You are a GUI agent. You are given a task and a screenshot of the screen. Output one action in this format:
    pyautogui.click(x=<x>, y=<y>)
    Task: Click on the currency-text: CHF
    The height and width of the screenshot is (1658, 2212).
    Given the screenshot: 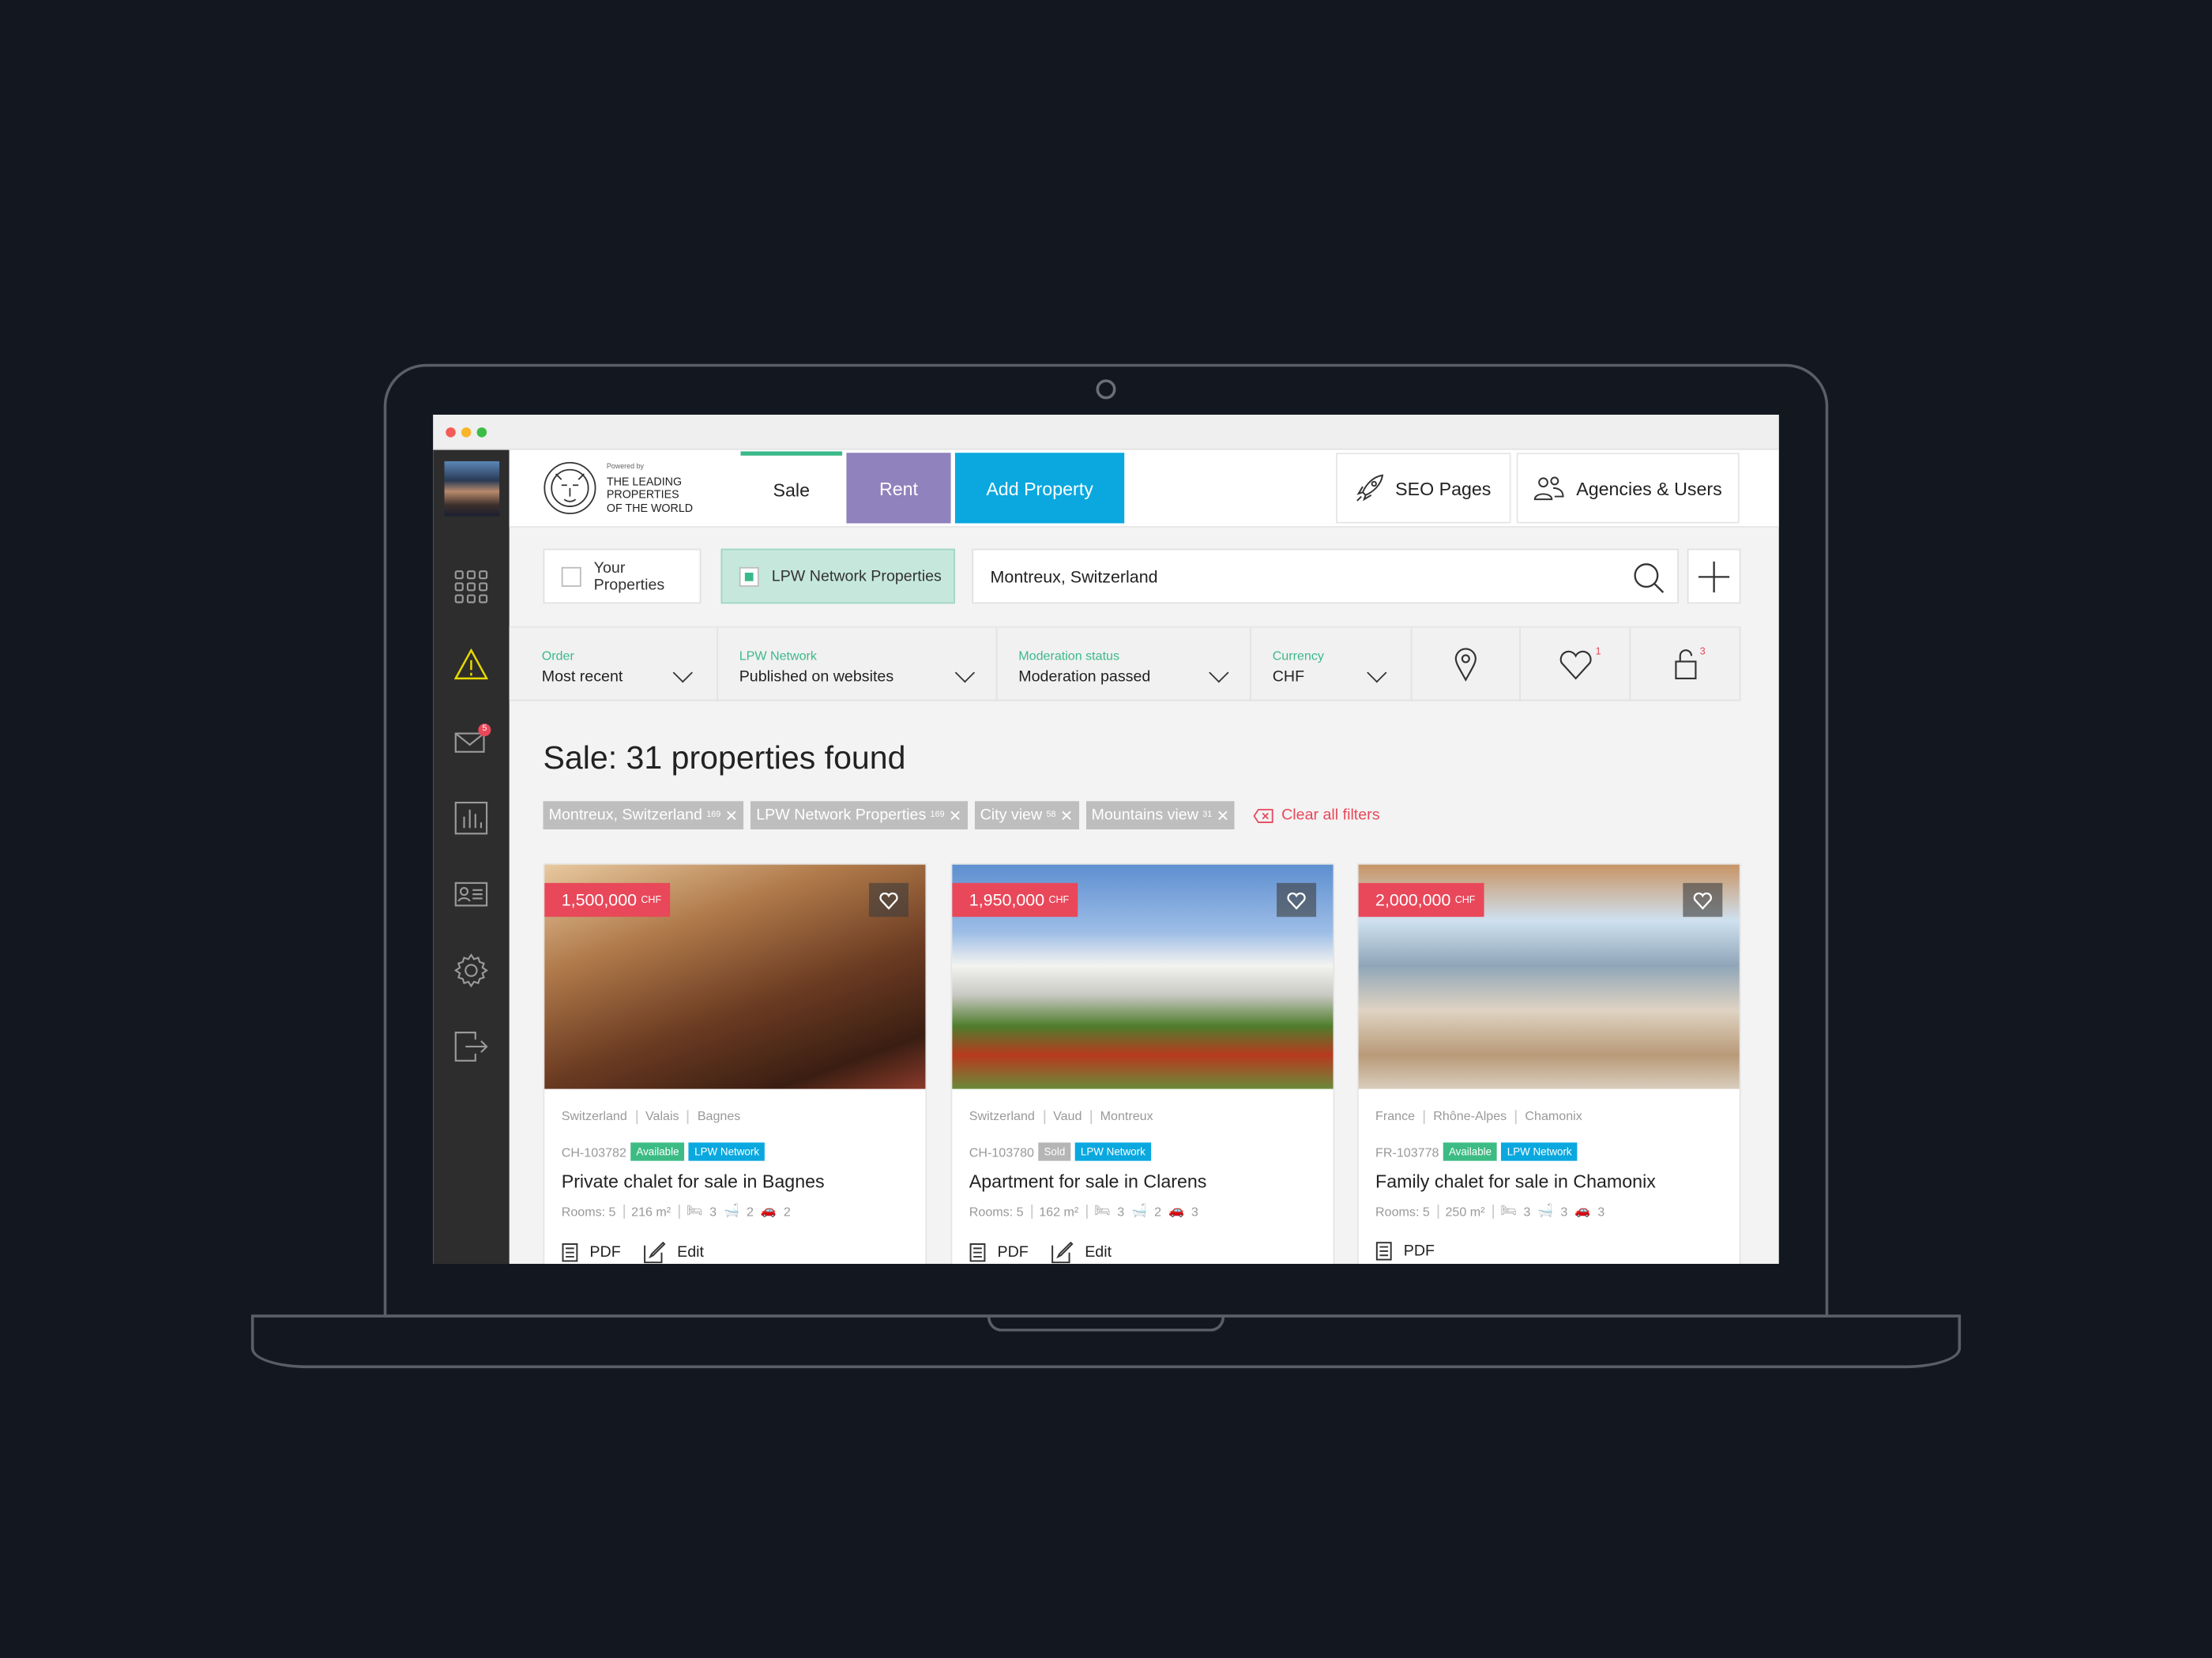 What is the action you would take?
    pyautogui.click(x=1059, y=900)
    